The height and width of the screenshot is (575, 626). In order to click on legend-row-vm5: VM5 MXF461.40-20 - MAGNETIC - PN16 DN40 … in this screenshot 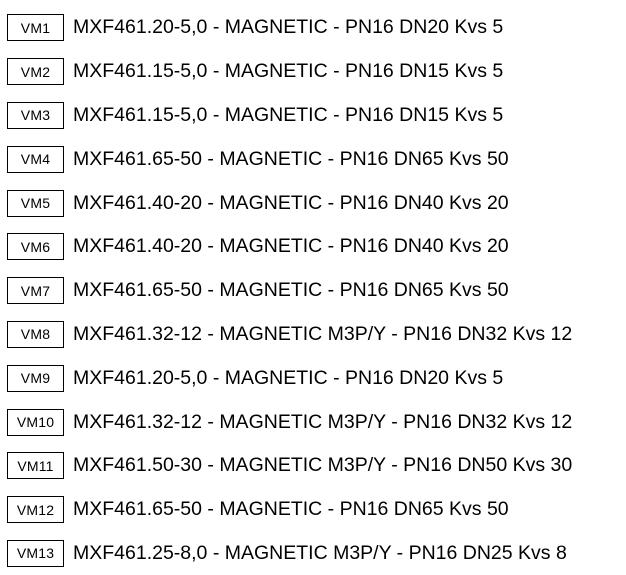, I will do `click(313, 203)`.